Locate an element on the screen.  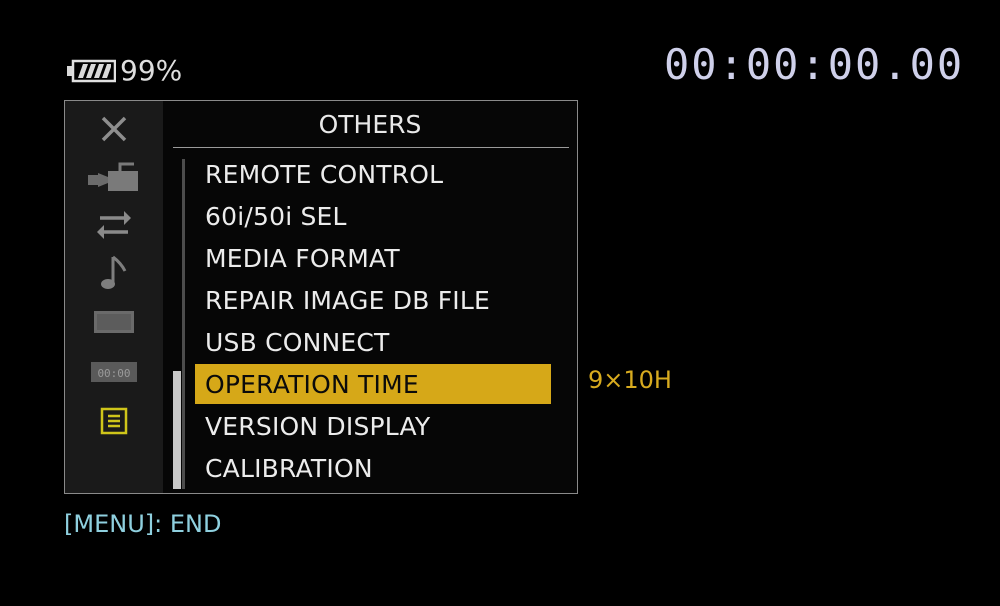
scrollbar-thumb is located at coordinates (177, 430).